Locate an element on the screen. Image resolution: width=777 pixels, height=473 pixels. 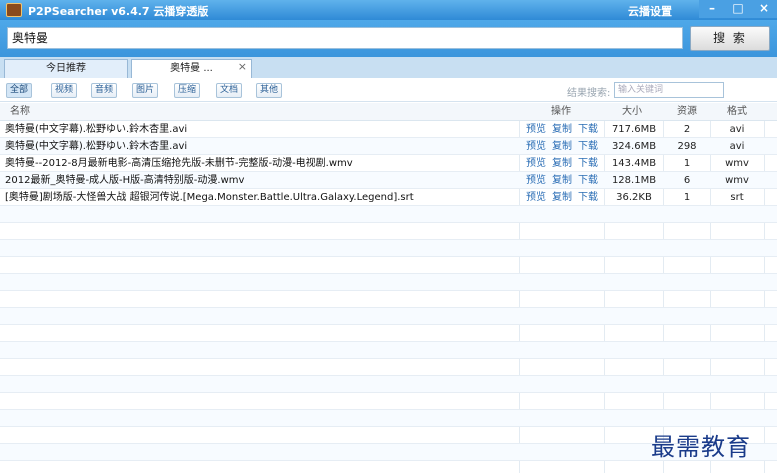
filter-image-button: 图片 is located at coordinates (145, 90).